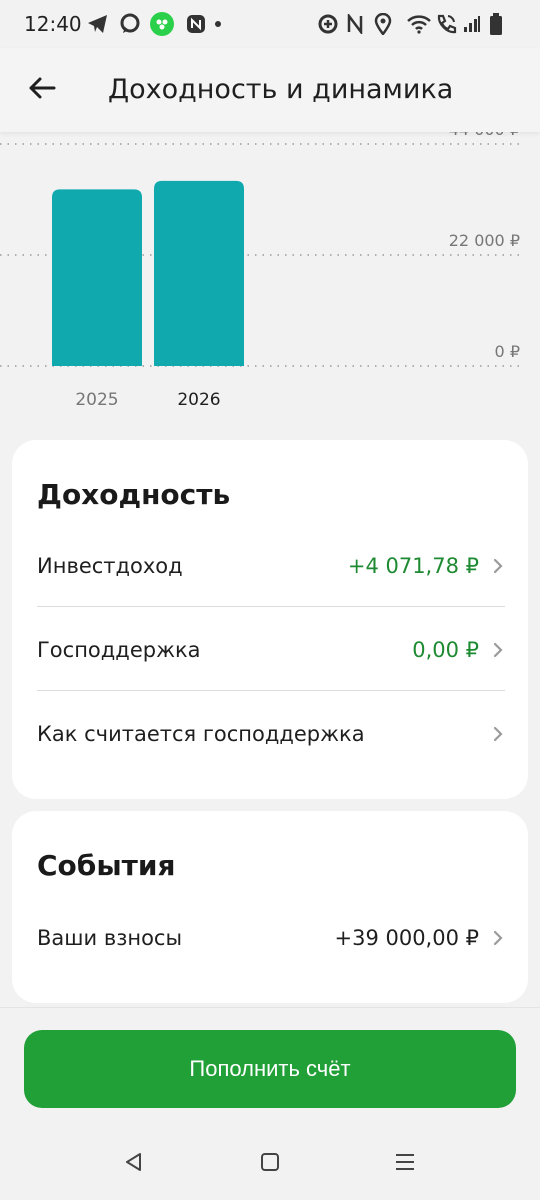  I want to click on state-support-info-row: Как считается господдержка, so click(271, 734).